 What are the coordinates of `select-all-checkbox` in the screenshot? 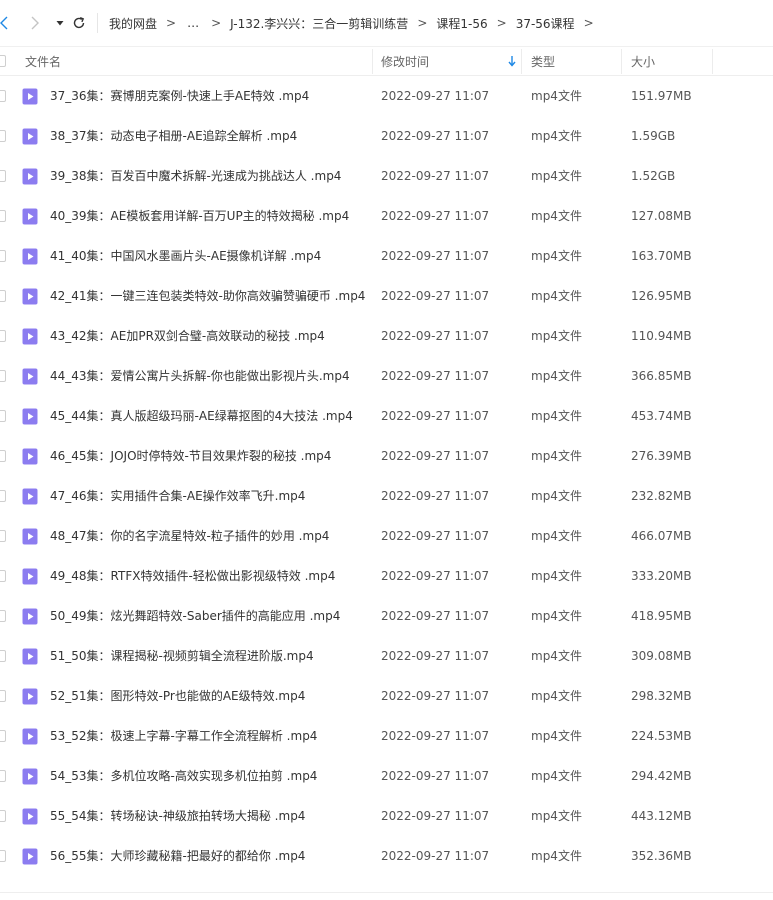 It's located at (3, 61).